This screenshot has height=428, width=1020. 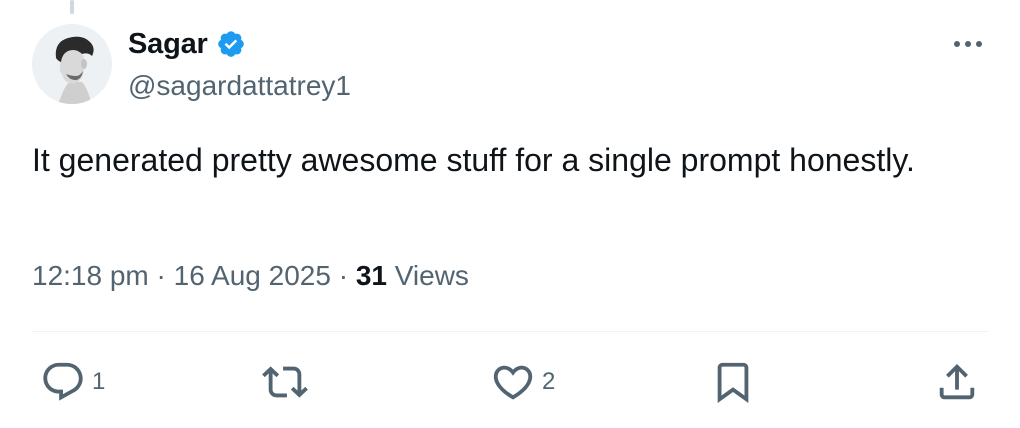 What do you see at coordinates (239, 86) in the screenshot?
I see `author-handle: @sagardattatrey1` at bounding box center [239, 86].